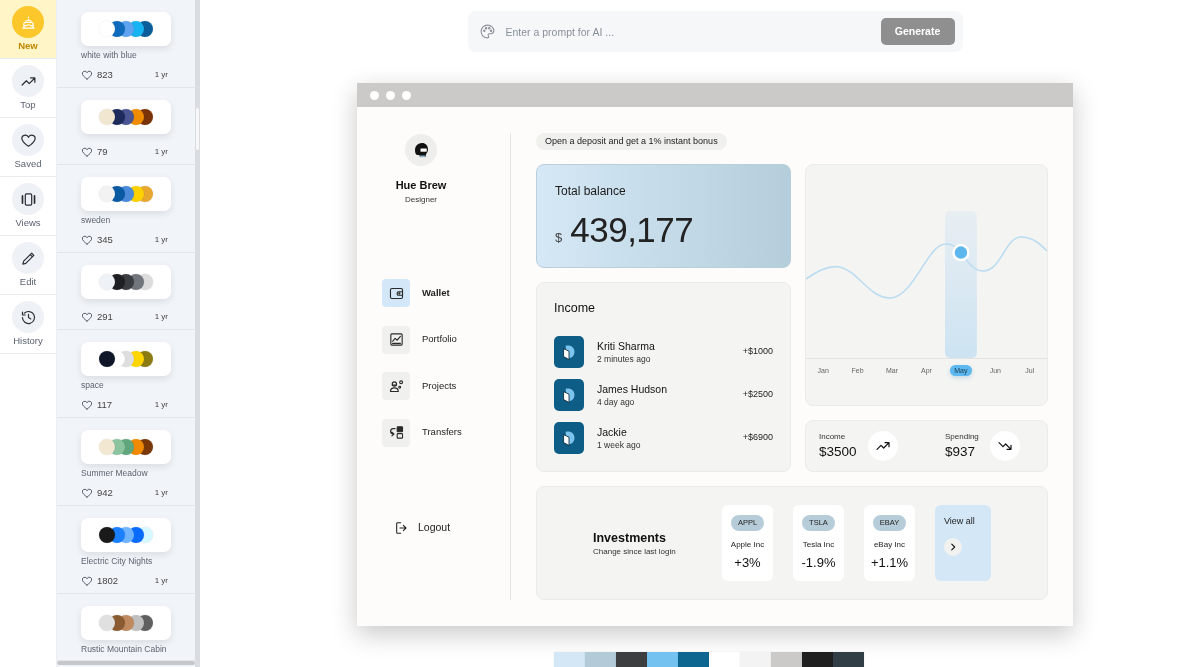 This screenshot has width=1200, height=667. Describe the element at coordinates (105, 239) in the screenshot. I see `like-count: 345` at that location.